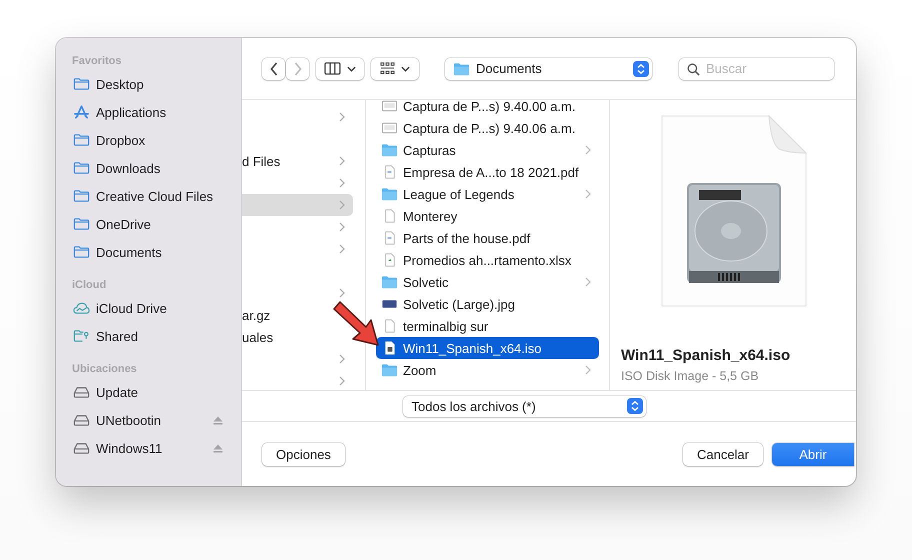 The width and height of the screenshot is (912, 560). What do you see at coordinates (97, 61) in the screenshot?
I see `section-title: Favoritos` at bounding box center [97, 61].